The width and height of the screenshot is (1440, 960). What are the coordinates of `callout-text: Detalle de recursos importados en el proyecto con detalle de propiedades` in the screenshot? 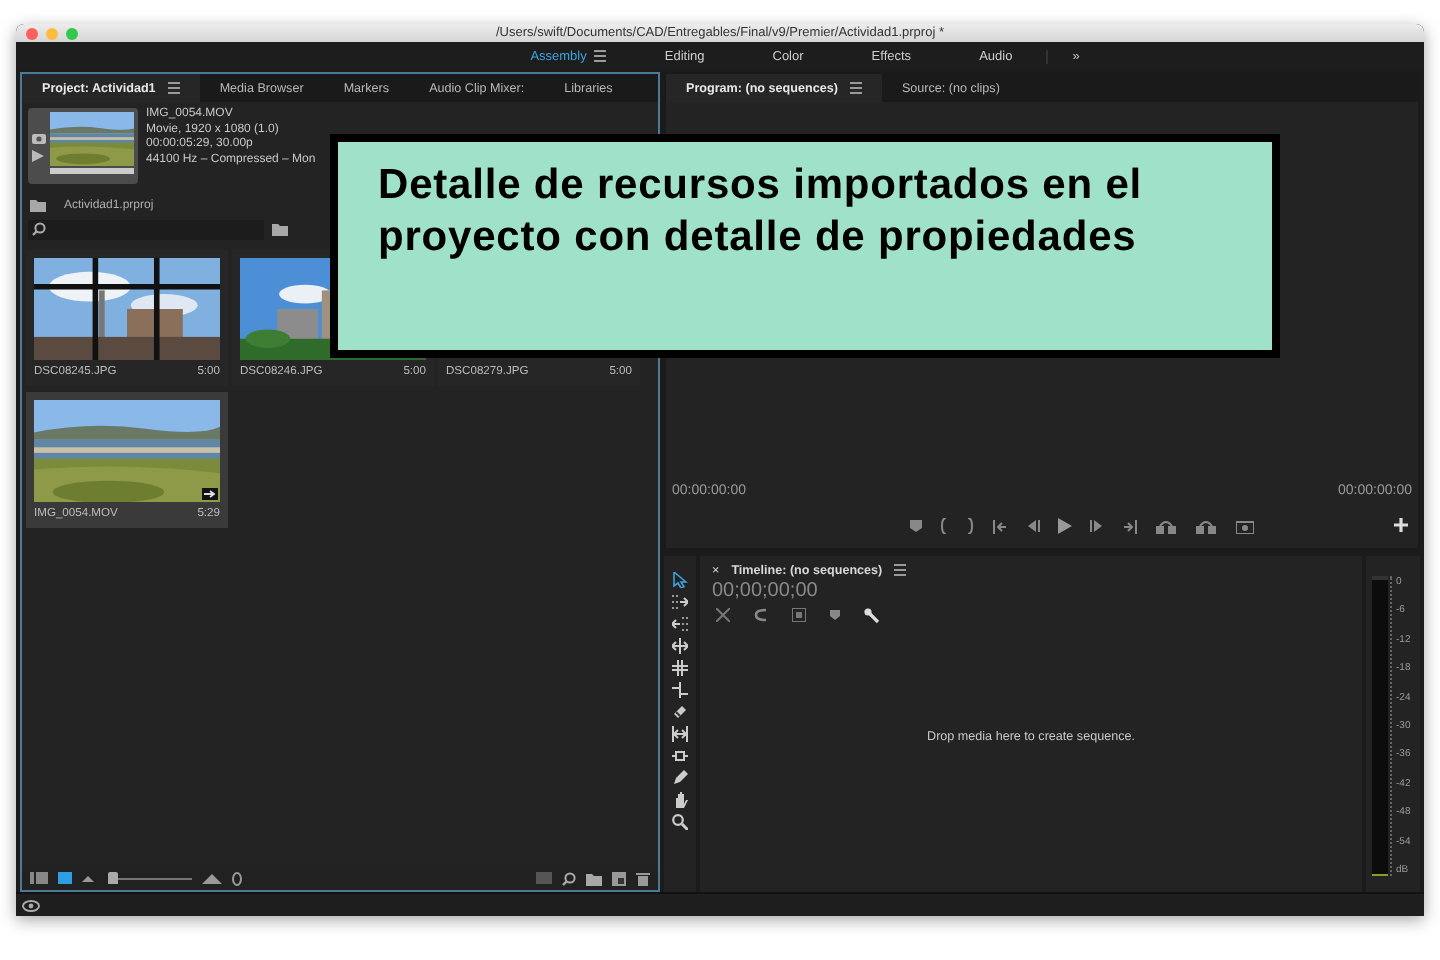 It's located at (760, 212).